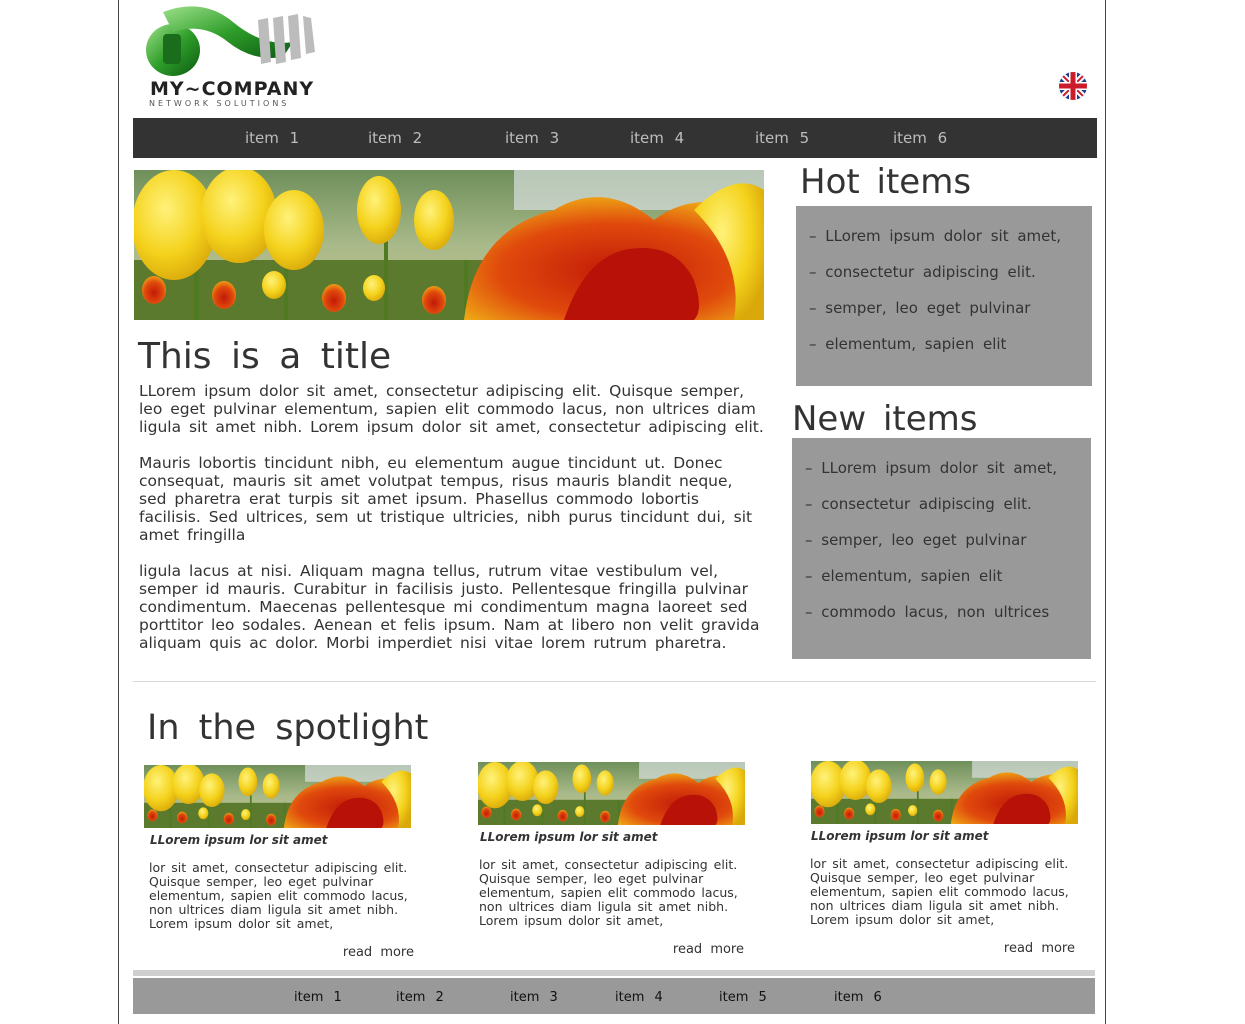  Describe the element at coordinates (885, 419) in the screenshot. I see `new-items-title: New items` at that location.